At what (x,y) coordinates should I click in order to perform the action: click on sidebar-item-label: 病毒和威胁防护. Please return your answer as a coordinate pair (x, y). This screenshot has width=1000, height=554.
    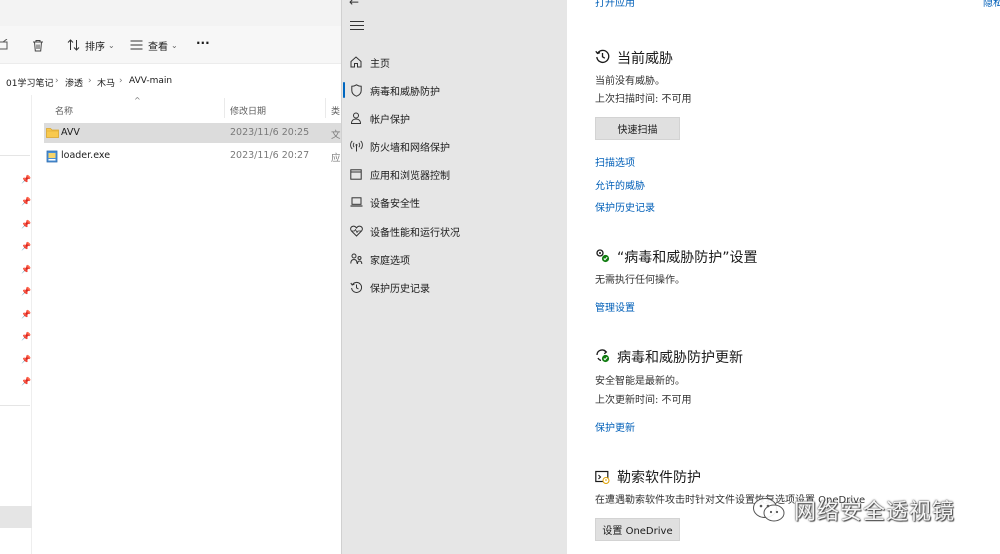
    Looking at the image, I should click on (405, 92).